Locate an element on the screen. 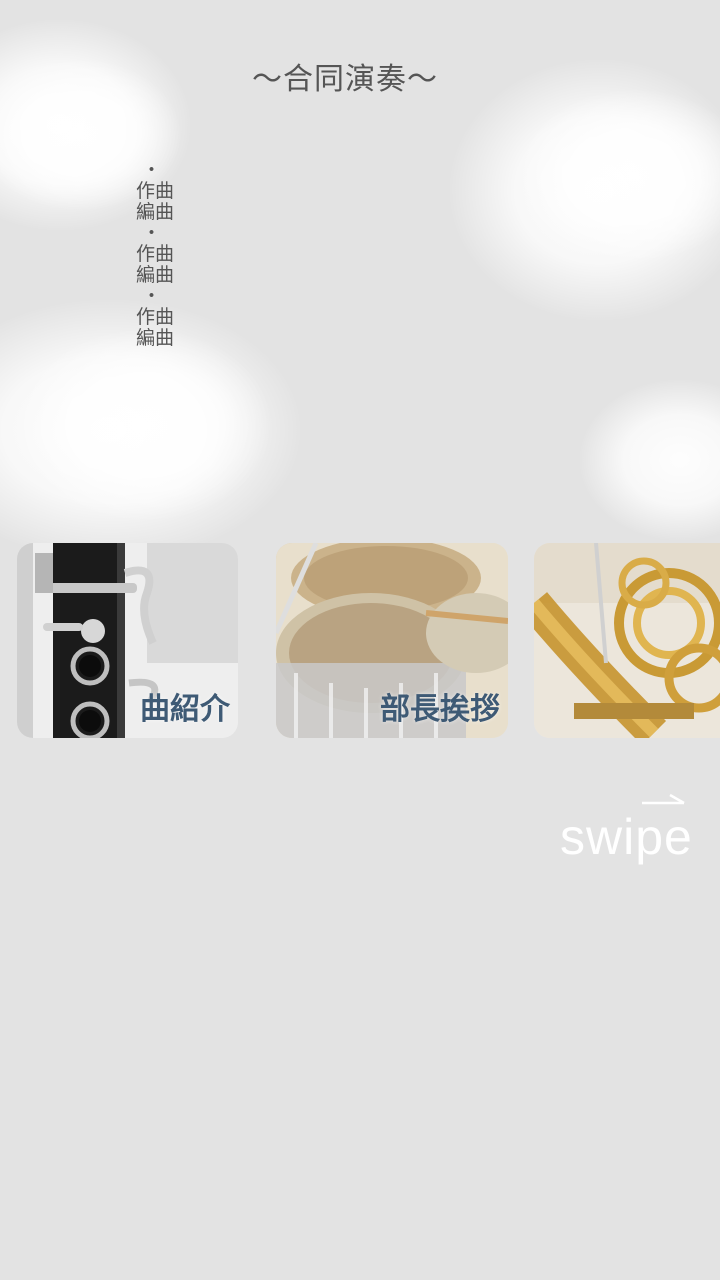  horn-card is located at coordinates (627, 640).